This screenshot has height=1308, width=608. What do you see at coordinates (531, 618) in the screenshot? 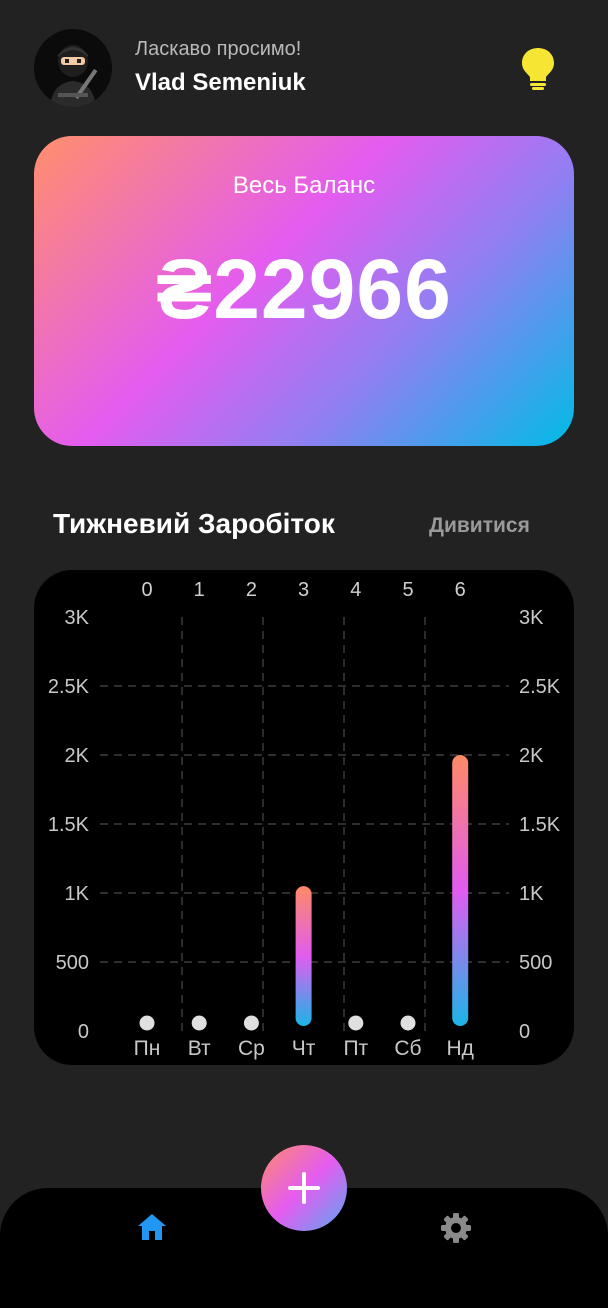
I see `y-tick-label-right: 3K` at bounding box center [531, 618].